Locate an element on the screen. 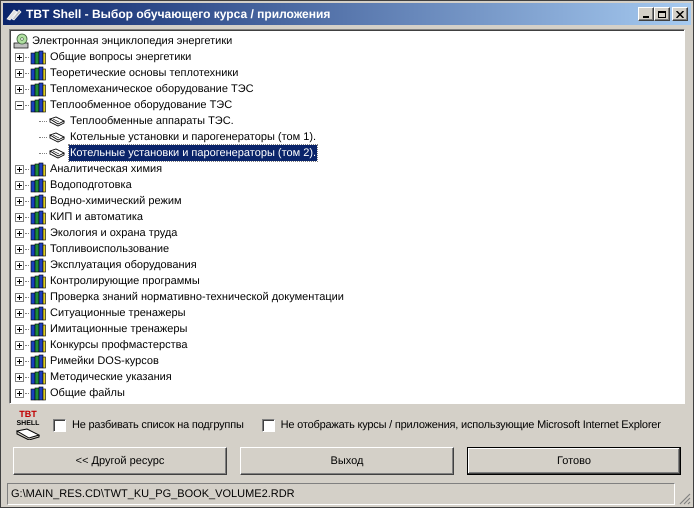 Image resolution: width=694 pixels, height=508 pixels. dialog-button: << Другой ресурс is located at coordinates (120, 461).